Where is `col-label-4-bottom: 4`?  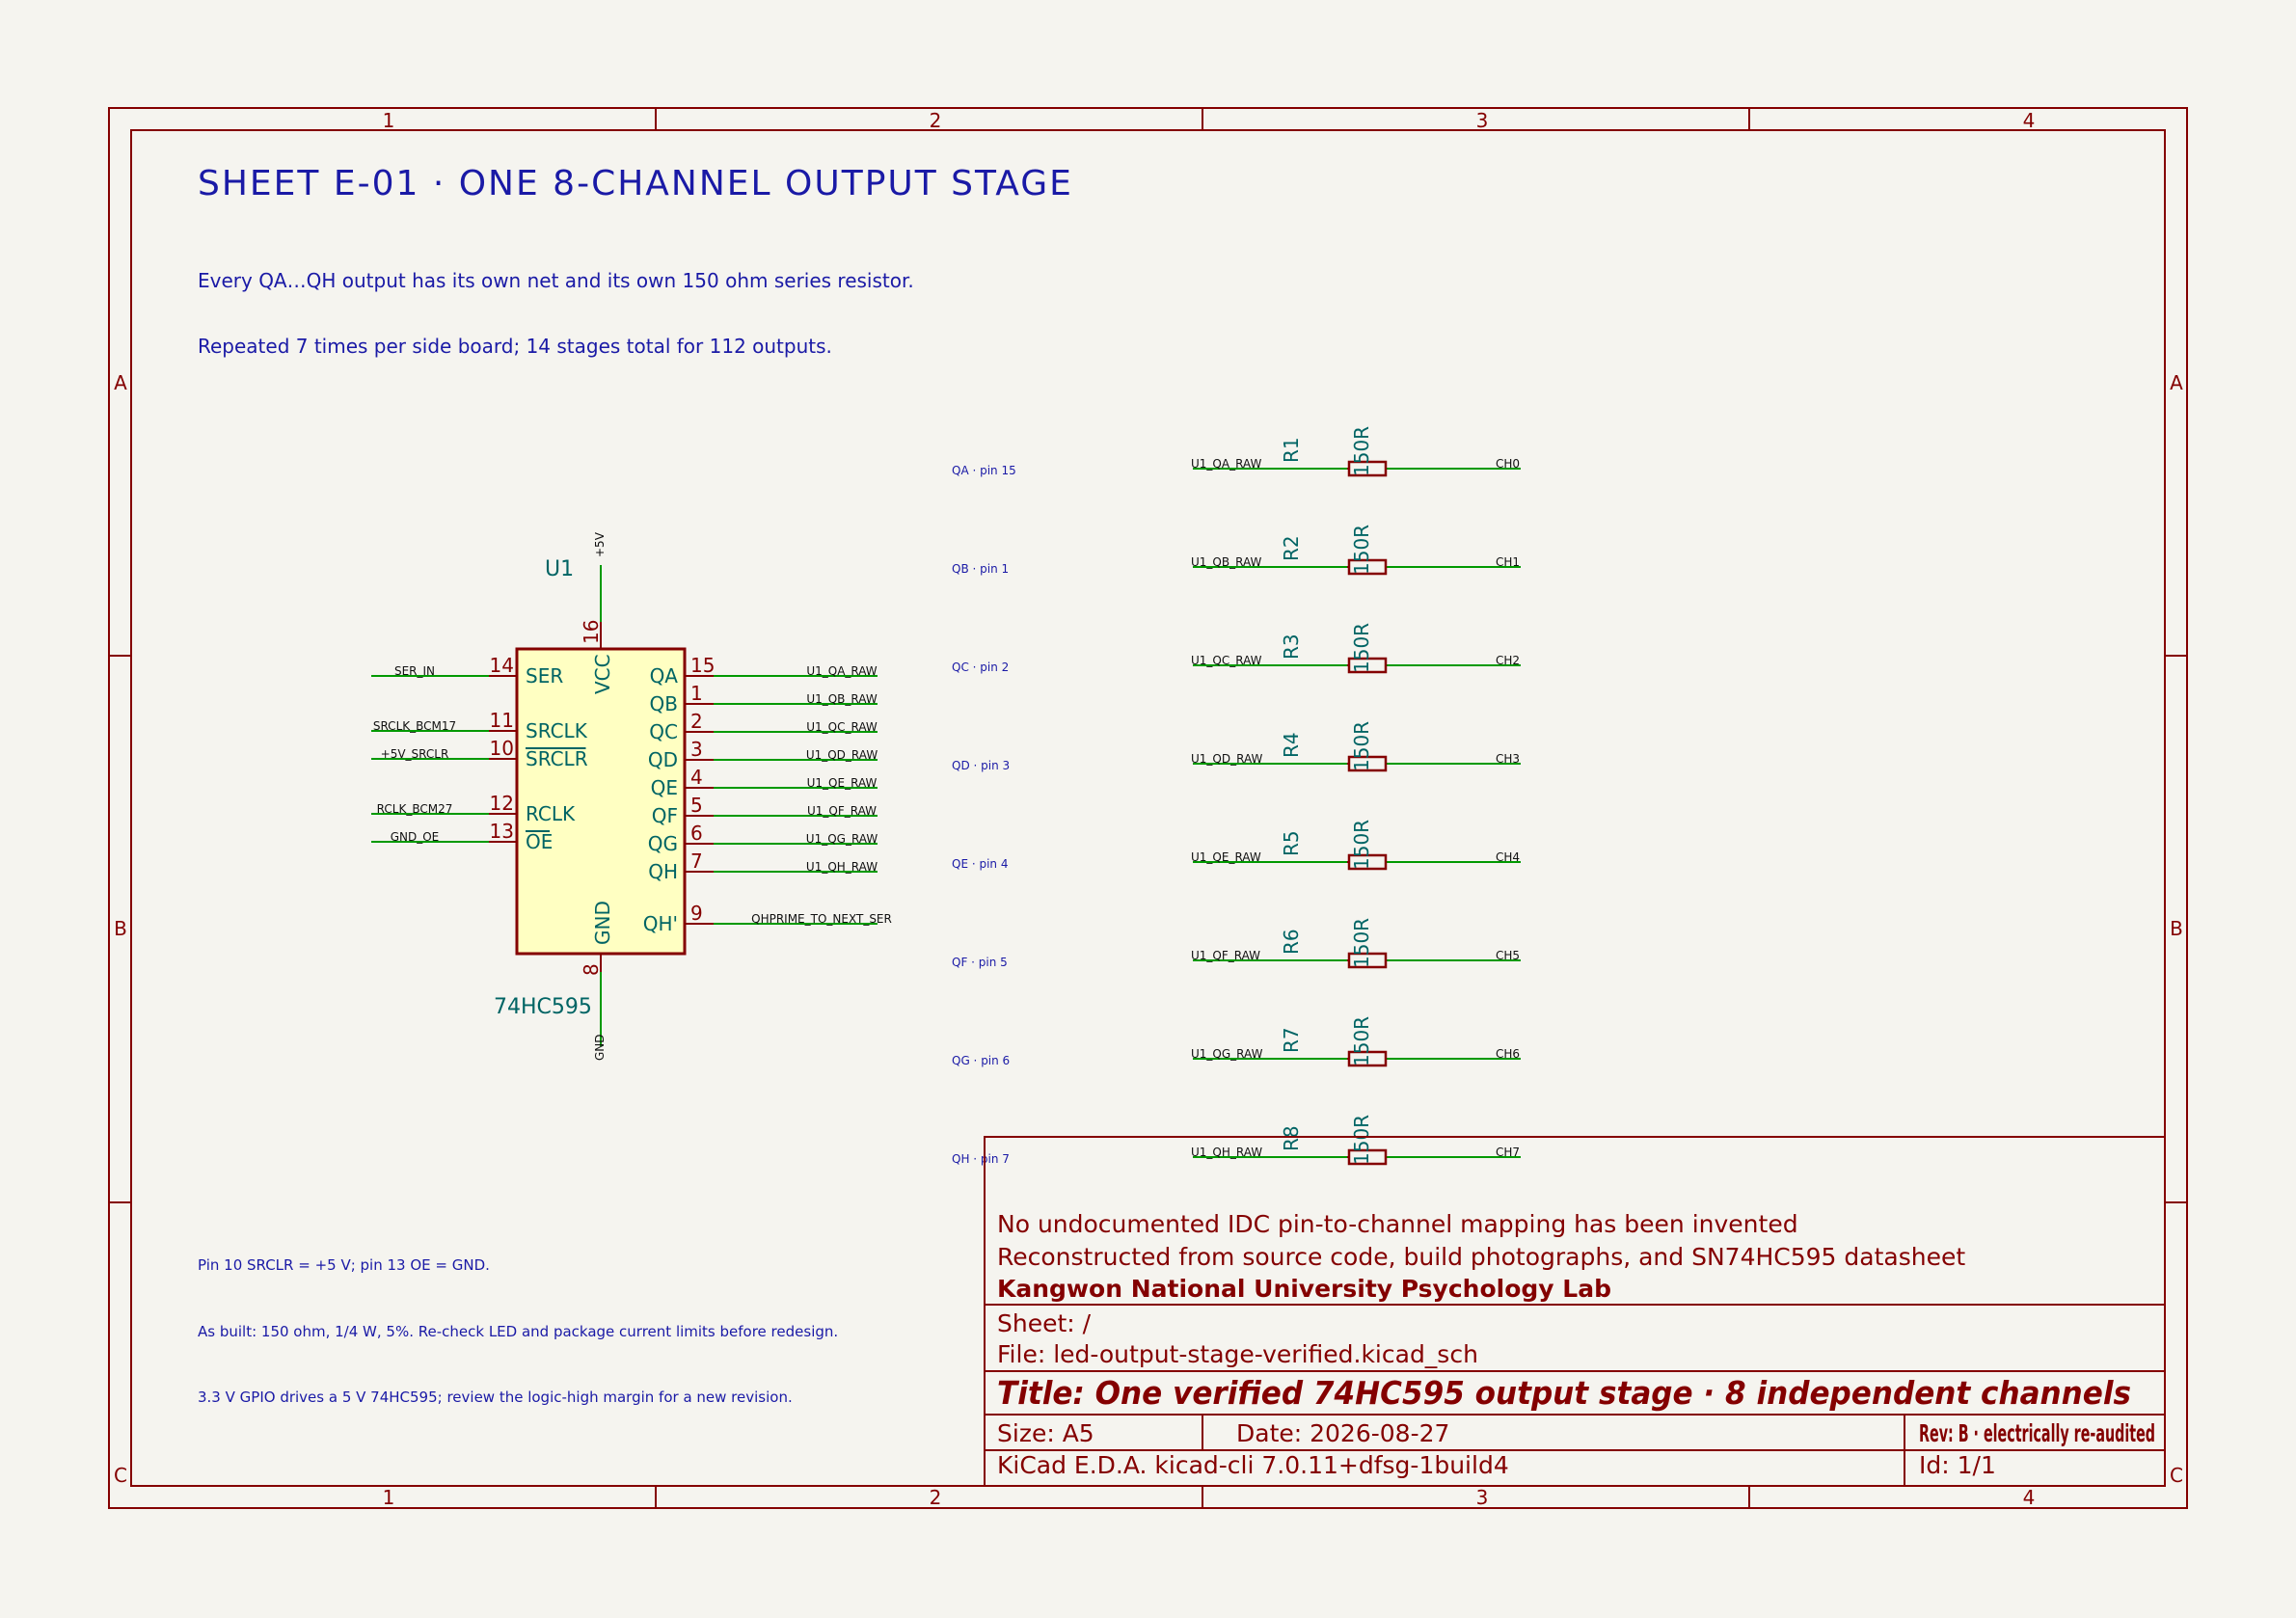
col-label-4-bottom: 4 is located at coordinates (2029, 1498).